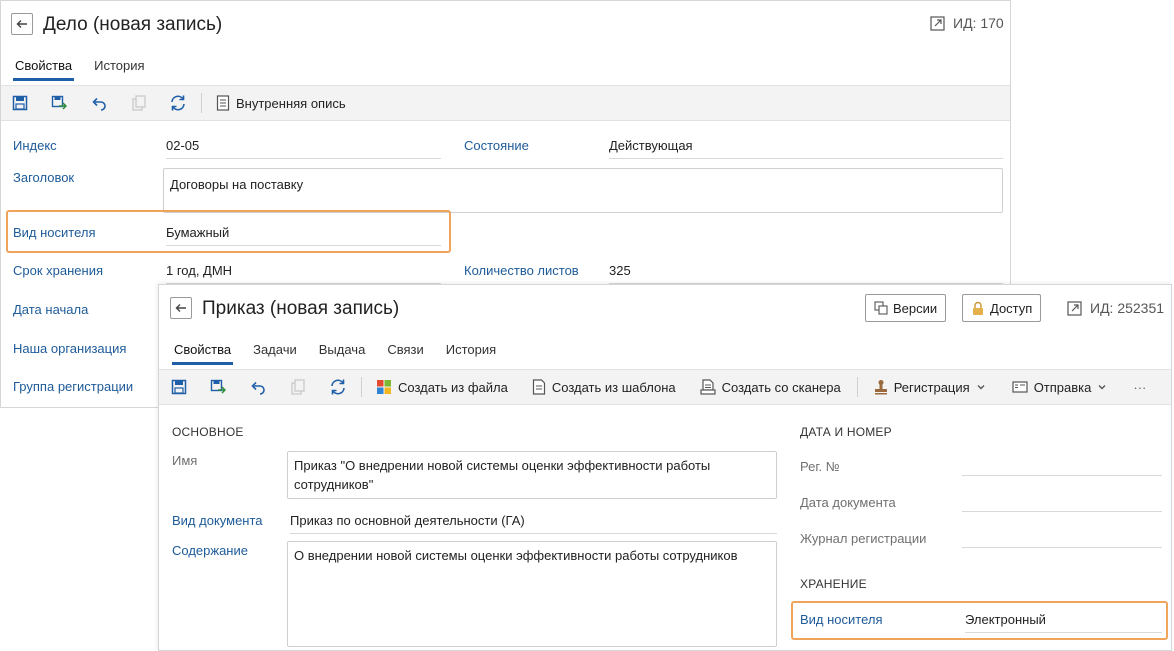 The width and height of the screenshot is (1174, 651). I want to click on more-button: ···, so click(1139, 387).